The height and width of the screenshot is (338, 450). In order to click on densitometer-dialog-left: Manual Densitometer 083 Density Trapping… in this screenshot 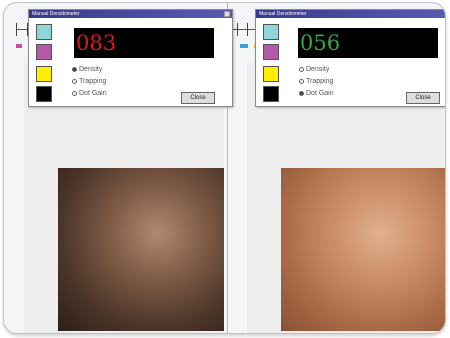, I will do `click(130, 58)`.